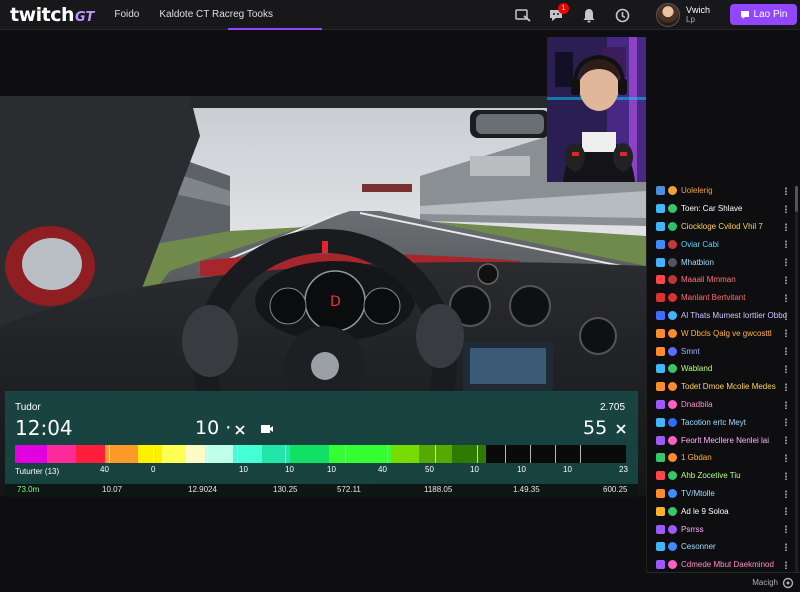 Image resolution: width=800 pixels, height=592 pixels. What do you see at coordinates (788, 583) in the screenshot?
I see `settings-icon` at bounding box center [788, 583].